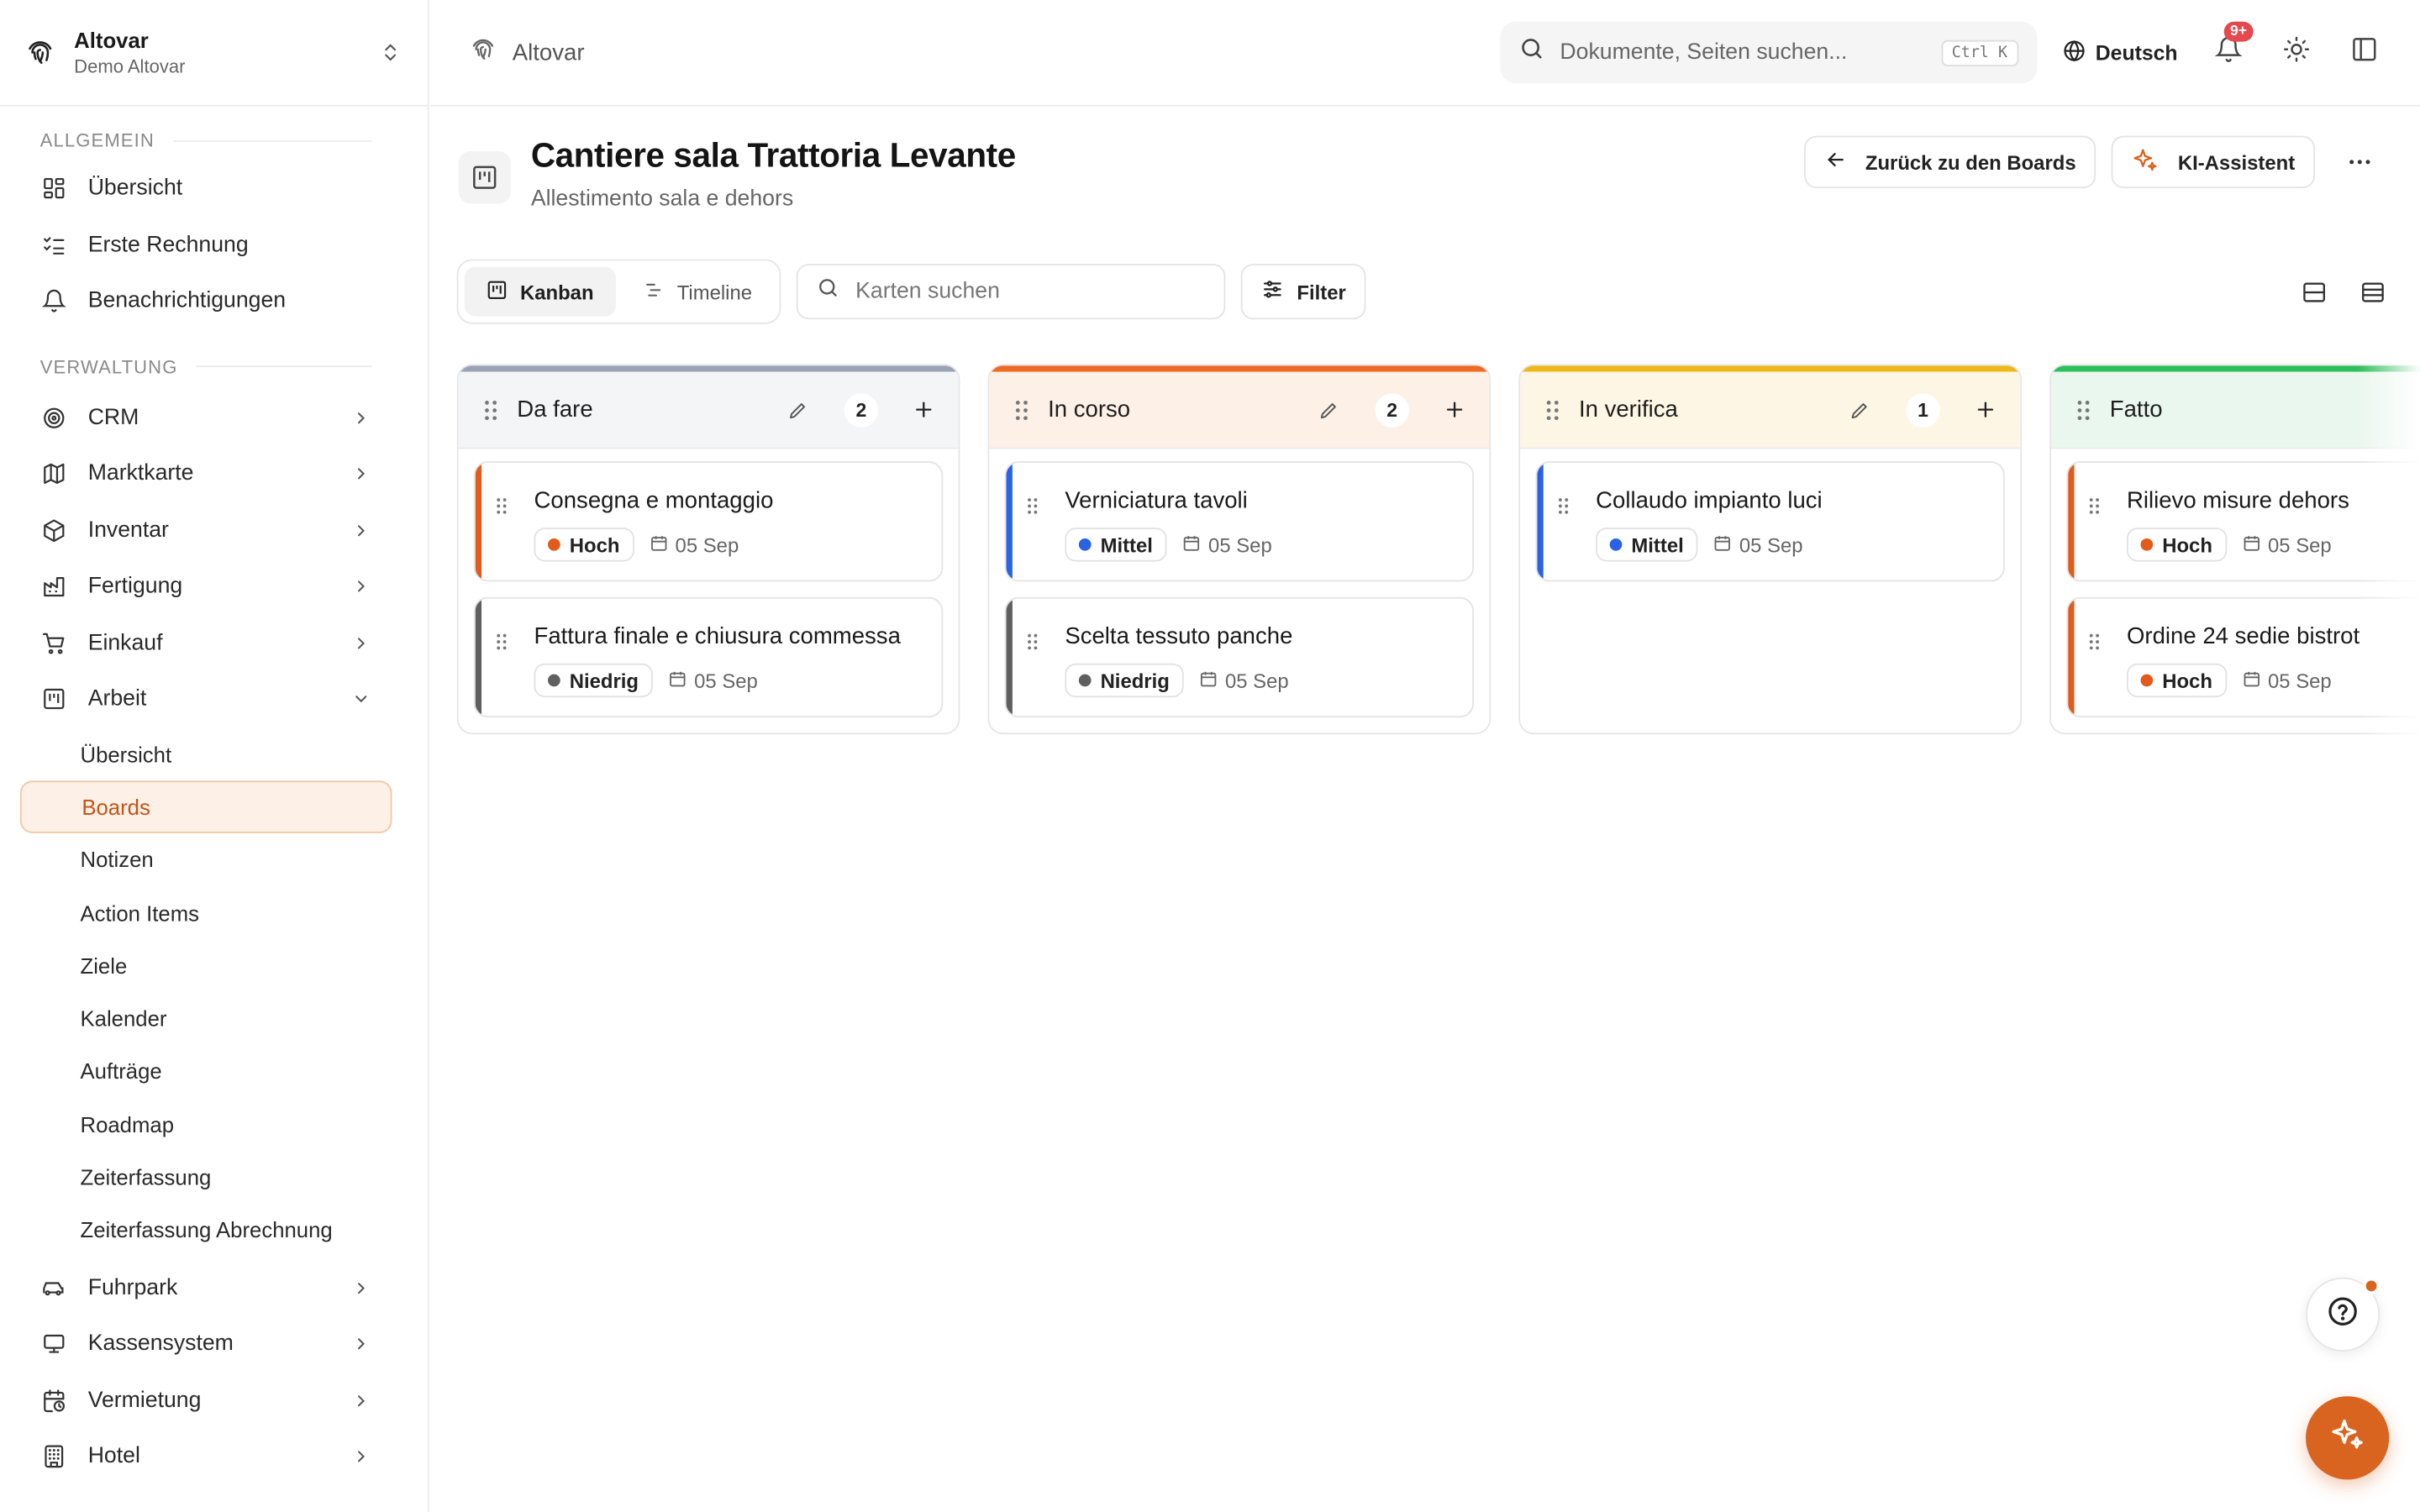 This screenshot has height=1512, width=2420. I want to click on task-card: Consegna e montaggio Hoch 05 Sep, so click(708, 521).